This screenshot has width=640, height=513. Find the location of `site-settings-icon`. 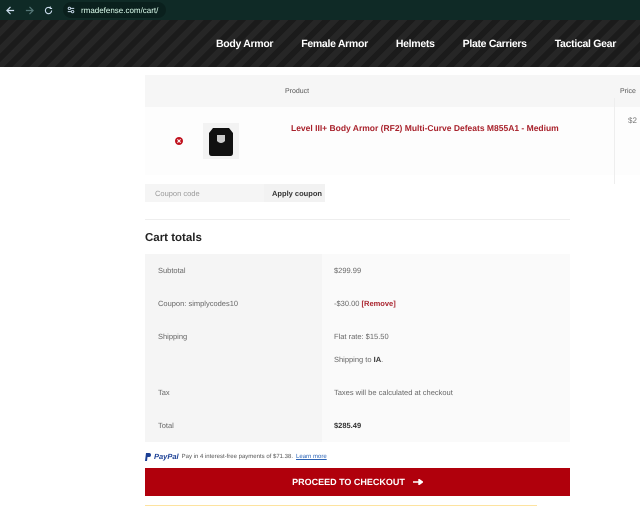

site-settings-icon is located at coordinates (71, 10).